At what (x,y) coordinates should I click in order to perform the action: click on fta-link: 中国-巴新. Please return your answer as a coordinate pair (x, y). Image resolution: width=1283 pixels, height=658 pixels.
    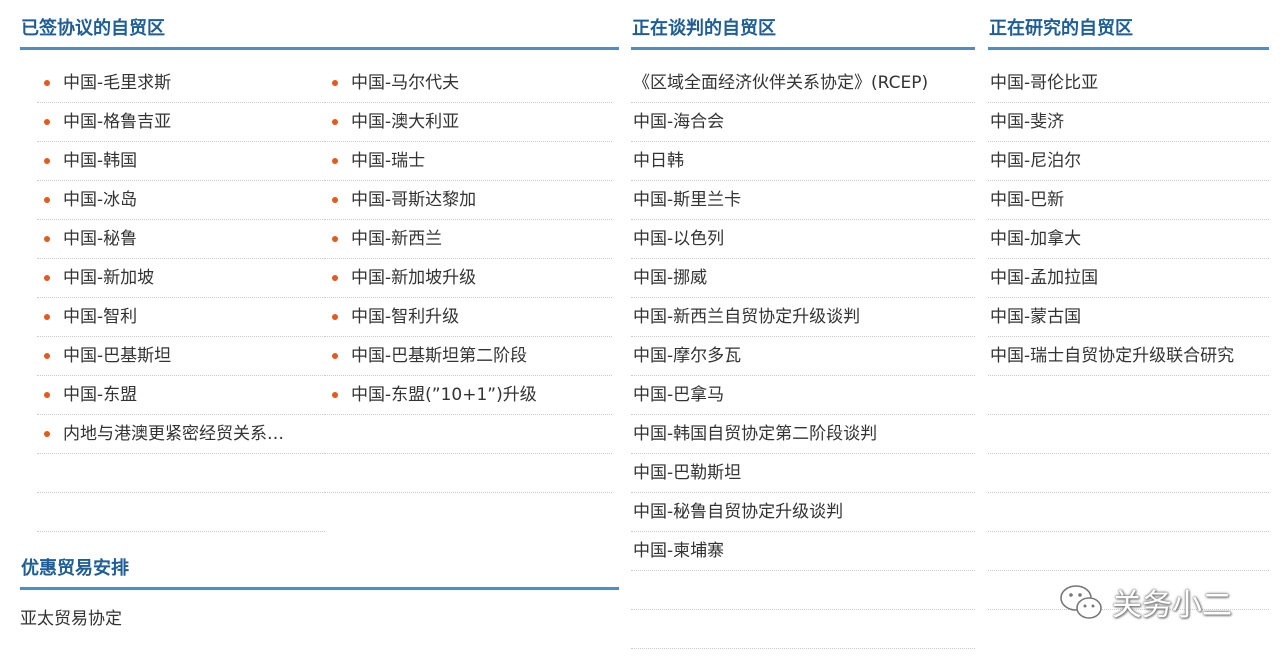
    Looking at the image, I should click on (1128, 200).